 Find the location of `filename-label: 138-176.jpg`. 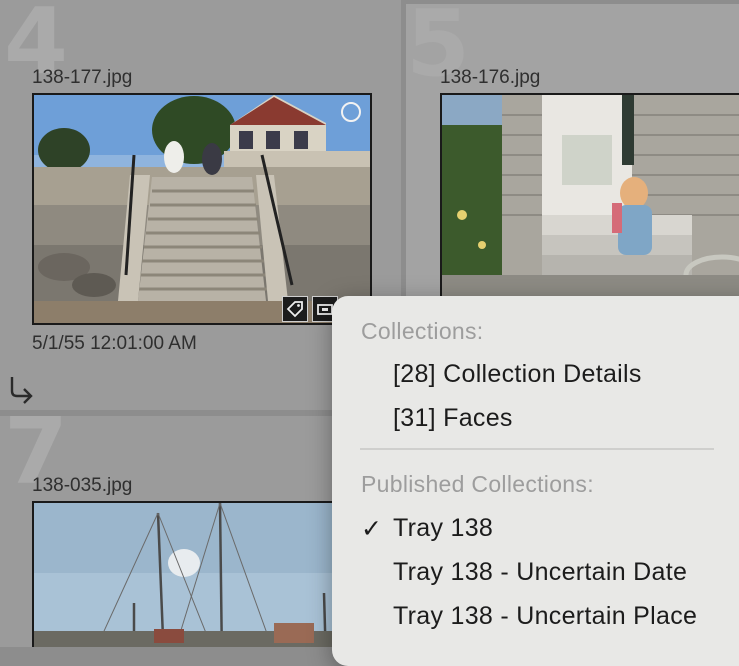

filename-label: 138-176.jpg is located at coordinates (490, 77).